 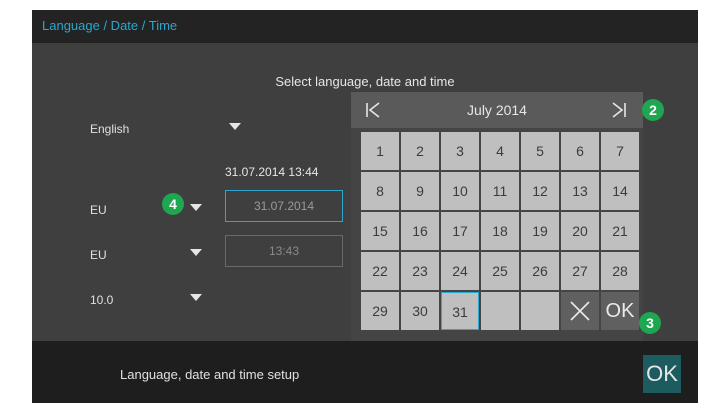 What do you see at coordinates (110, 129) in the screenshot?
I see `language-value: English` at bounding box center [110, 129].